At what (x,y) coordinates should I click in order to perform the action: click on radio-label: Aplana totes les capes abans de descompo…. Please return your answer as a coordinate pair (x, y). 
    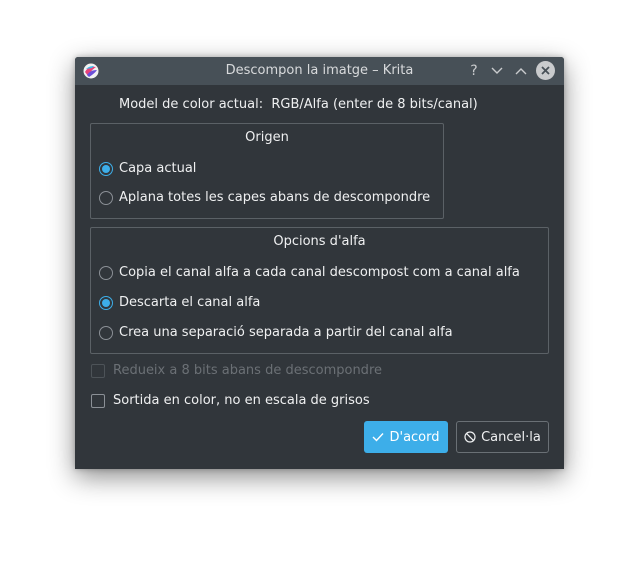
    Looking at the image, I should click on (275, 197).